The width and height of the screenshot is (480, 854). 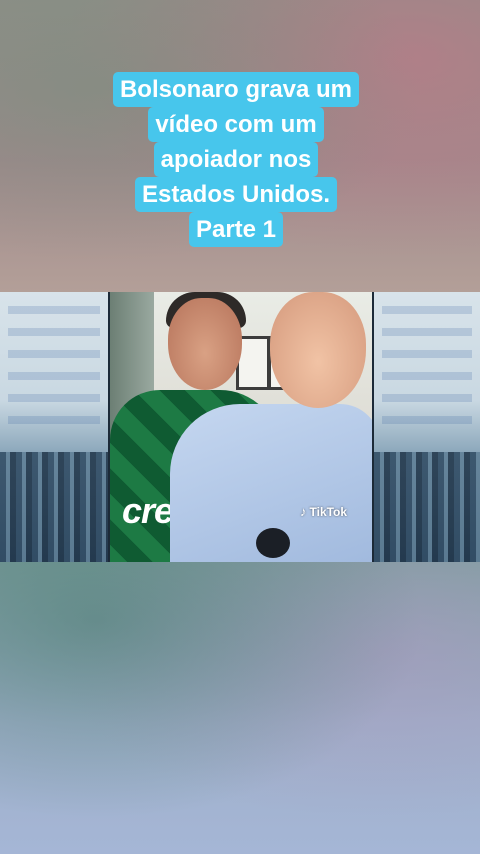 I want to click on tiktok-note-icon: ♪, so click(x=303, y=511).